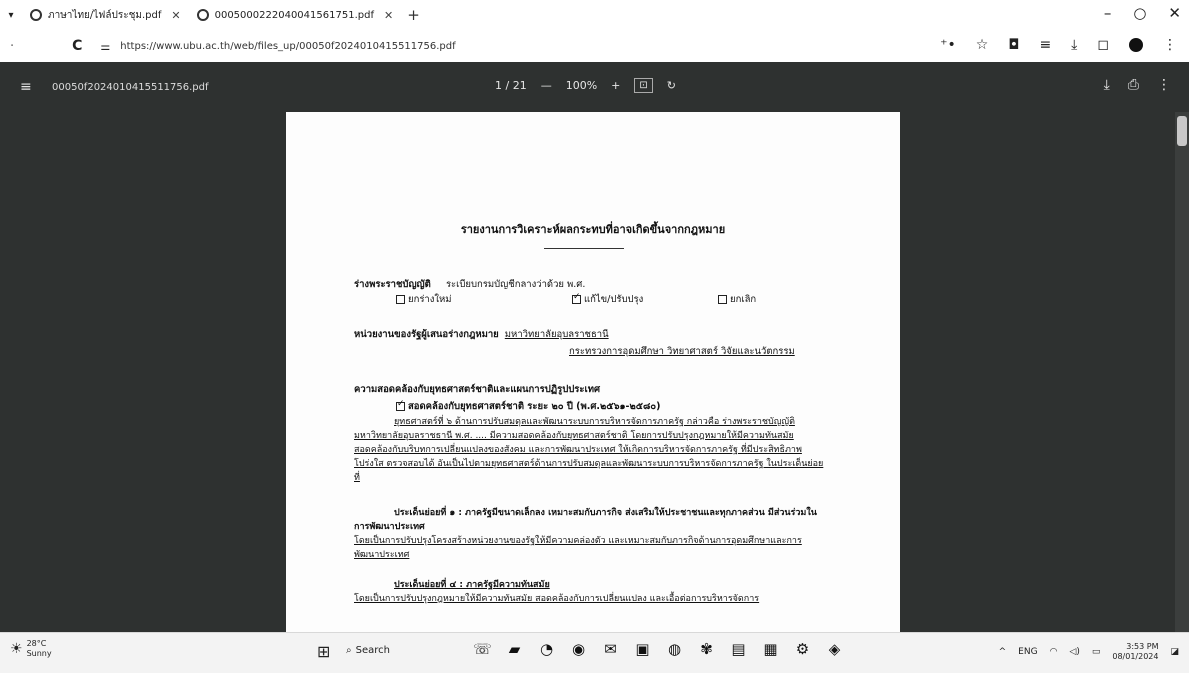 Image resolution: width=1189 pixels, height=673 pixels. I want to click on teams-icon: ◍, so click(674, 649).